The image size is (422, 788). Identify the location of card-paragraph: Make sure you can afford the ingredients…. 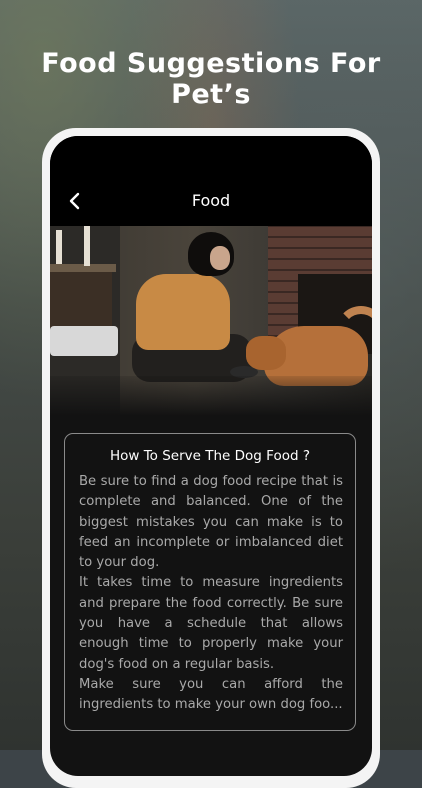
(211, 694).